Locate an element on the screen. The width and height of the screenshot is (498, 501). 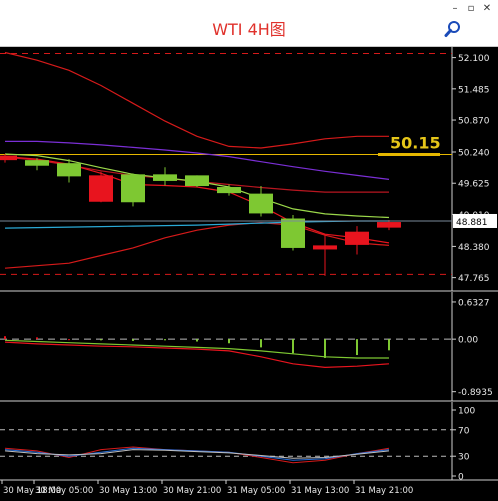
stochastic-tick-label: 30 is located at coordinates (464, 458).